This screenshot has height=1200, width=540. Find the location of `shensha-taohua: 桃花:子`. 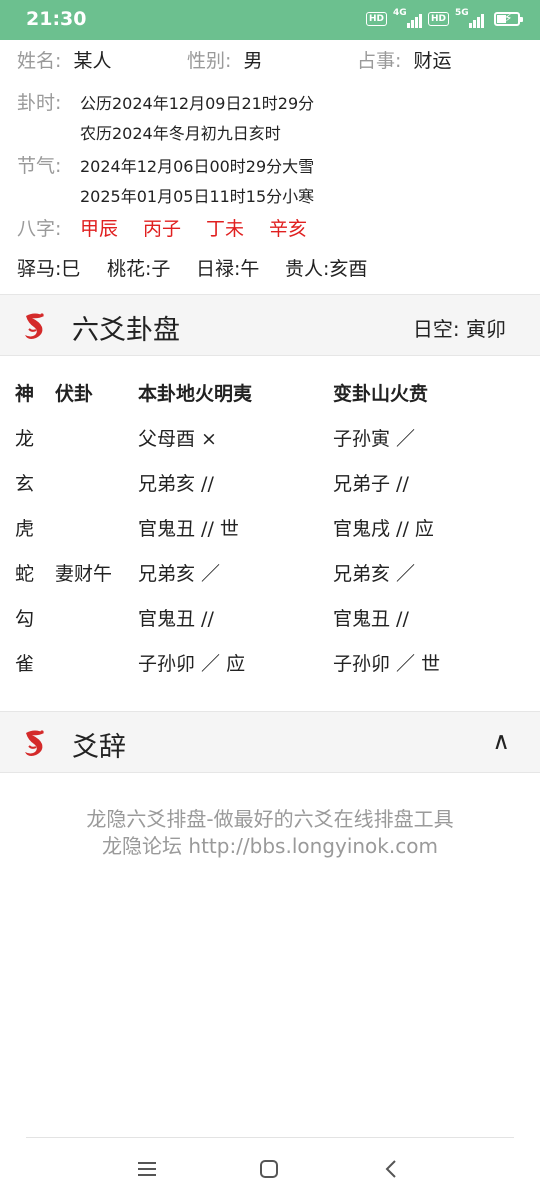

shensha-taohua: 桃花:子 is located at coordinates (139, 269).